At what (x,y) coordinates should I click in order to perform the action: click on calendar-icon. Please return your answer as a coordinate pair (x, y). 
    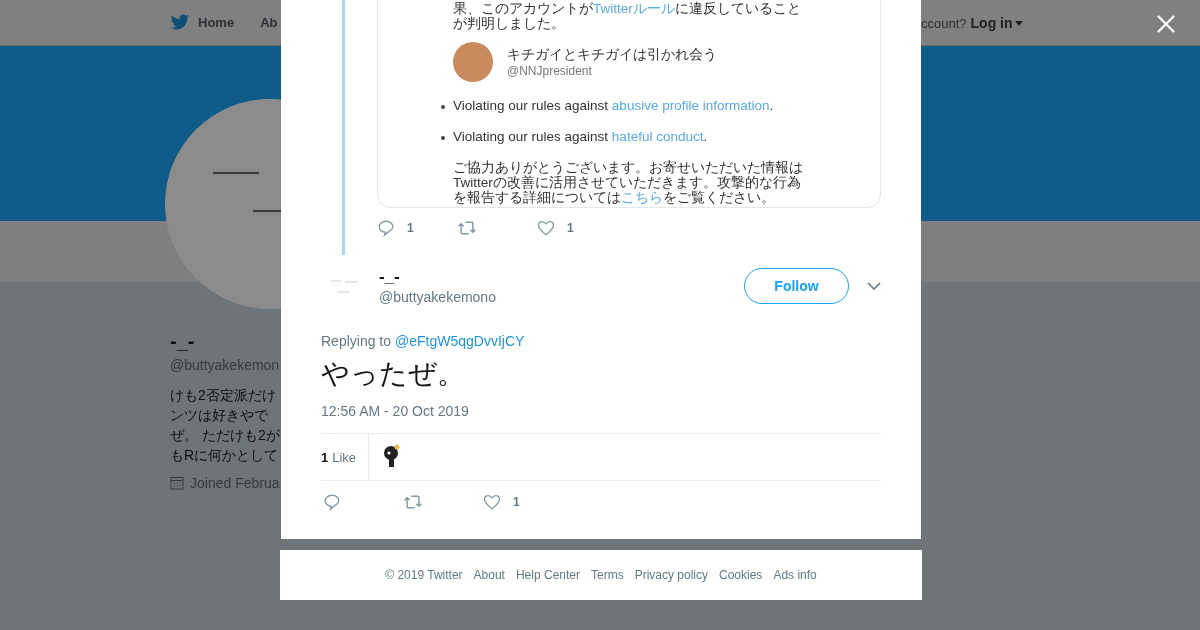
    Looking at the image, I should click on (177, 483).